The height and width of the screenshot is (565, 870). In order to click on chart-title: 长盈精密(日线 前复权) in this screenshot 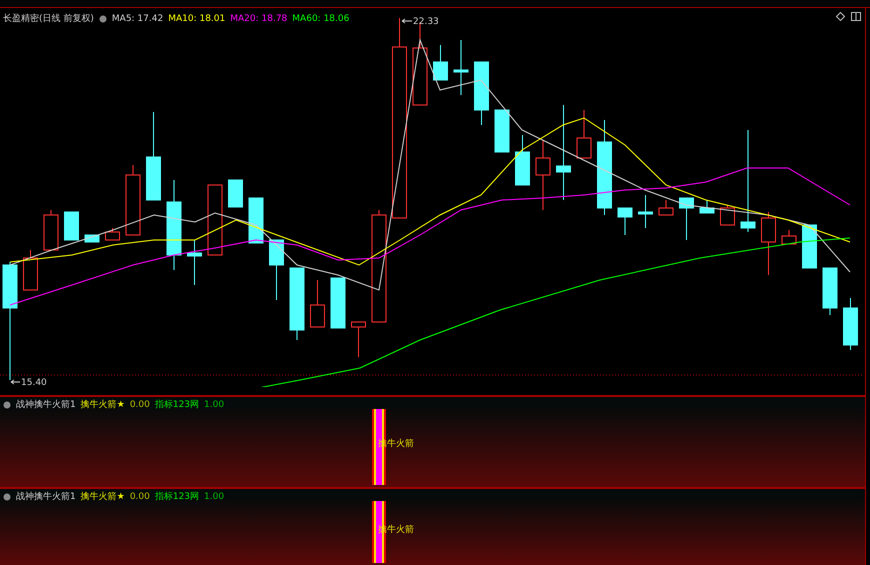, I will do `click(48, 18)`.